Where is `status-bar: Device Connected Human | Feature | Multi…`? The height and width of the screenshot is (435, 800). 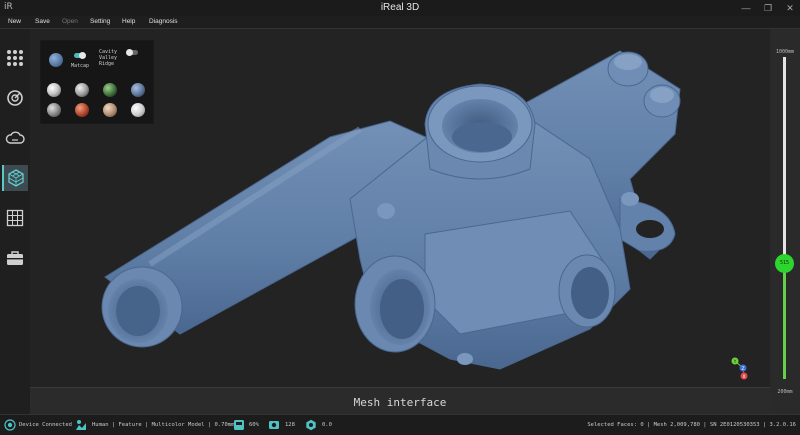 status-bar: Device Connected Human | Feature | Multi… is located at coordinates (400, 424).